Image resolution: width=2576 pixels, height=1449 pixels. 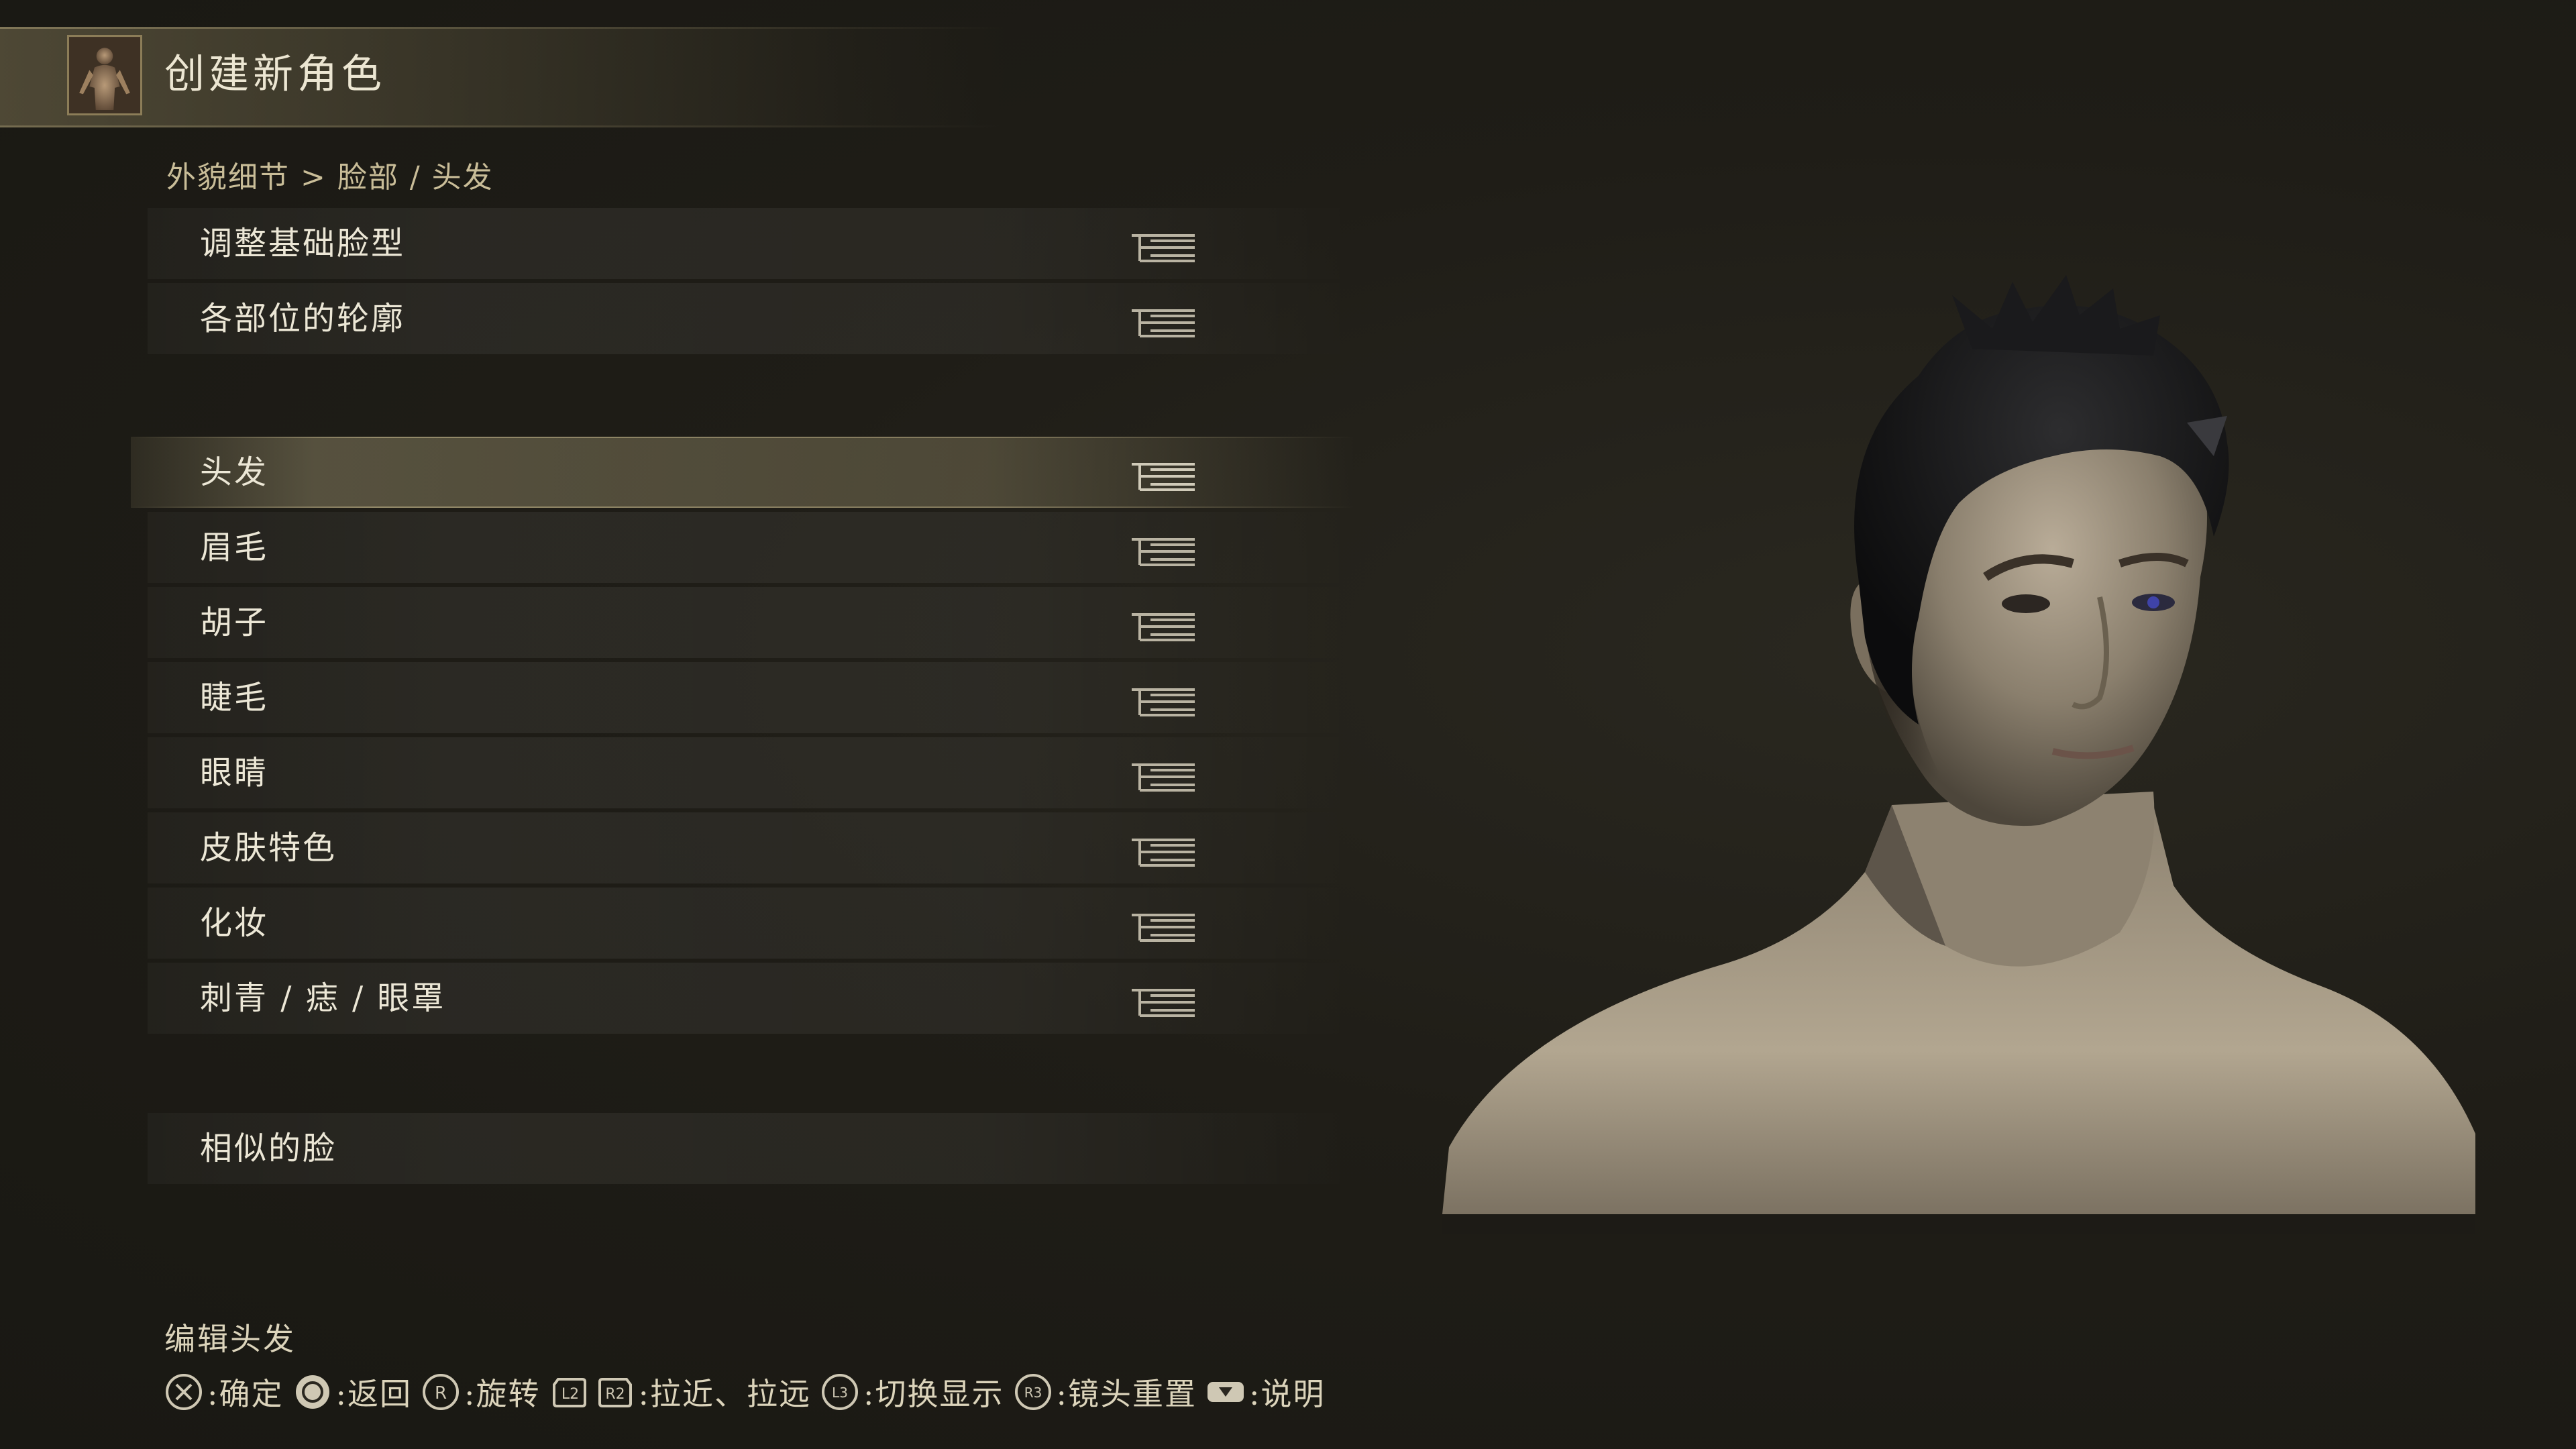 I want to click on menu-item-label: 化妆, so click(x=234, y=923).